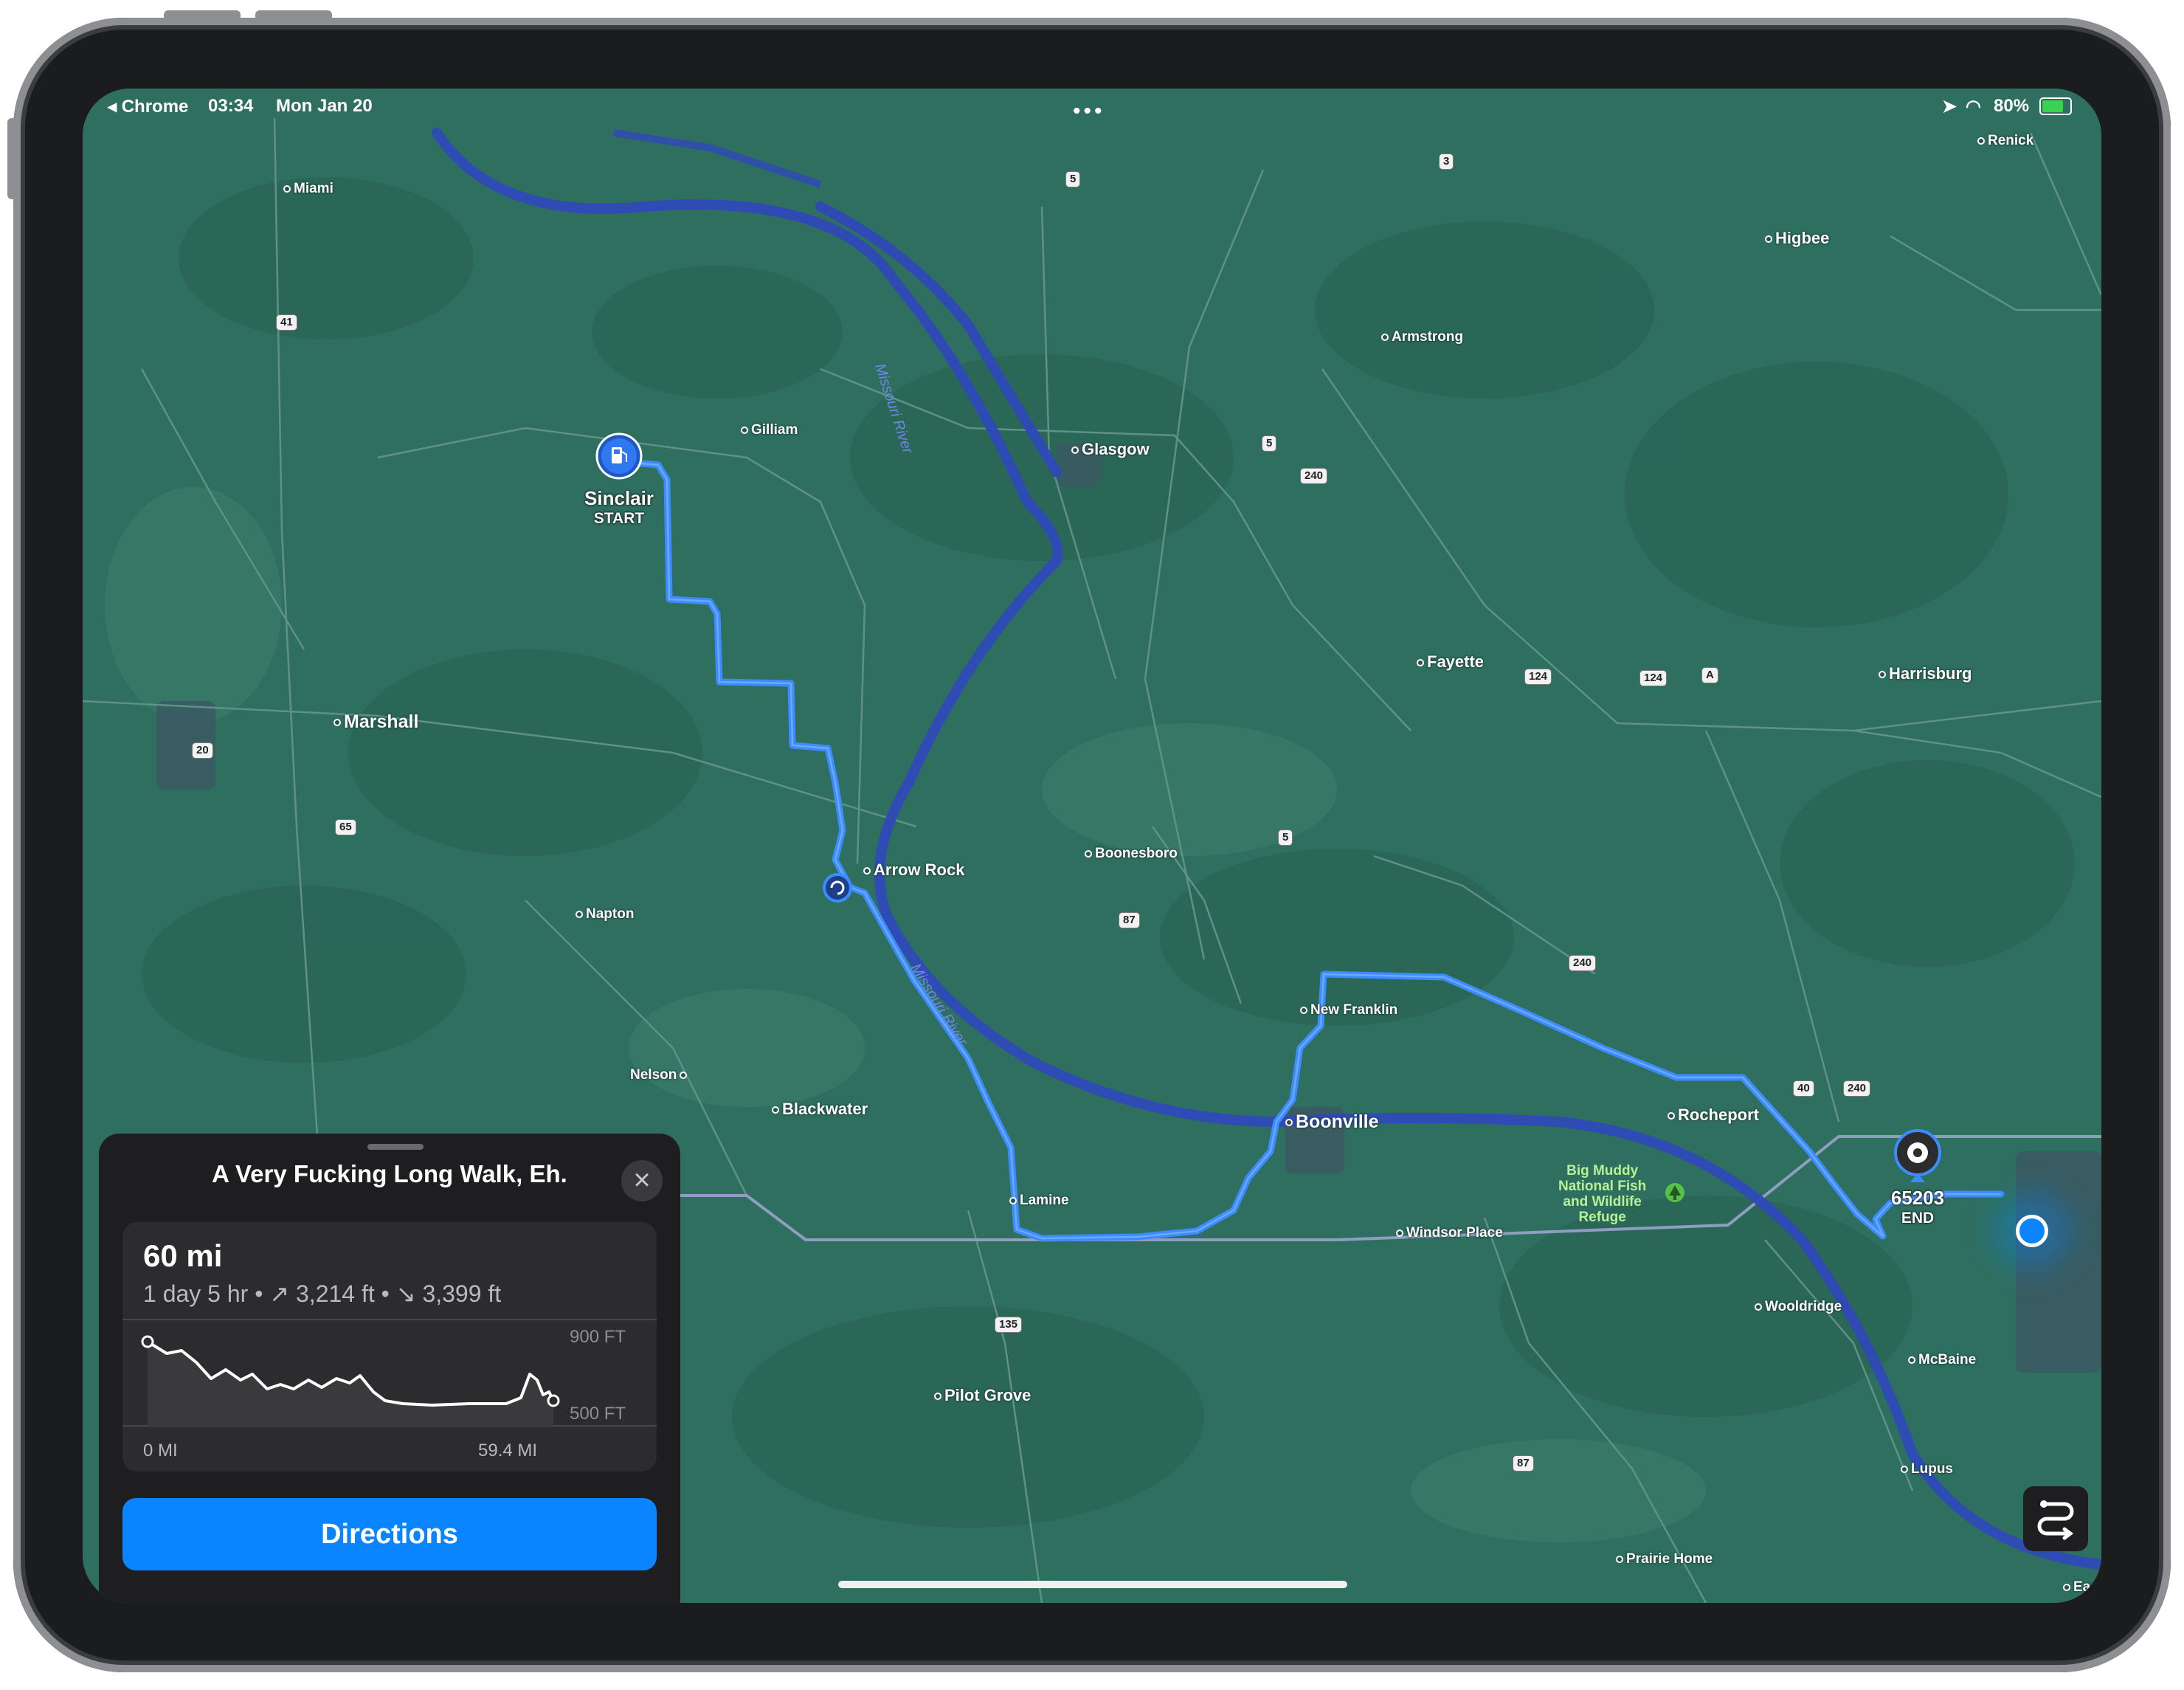  What do you see at coordinates (203, 751) in the screenshot?
I see `highway-shield: 20` at bounding box center [203, 751].